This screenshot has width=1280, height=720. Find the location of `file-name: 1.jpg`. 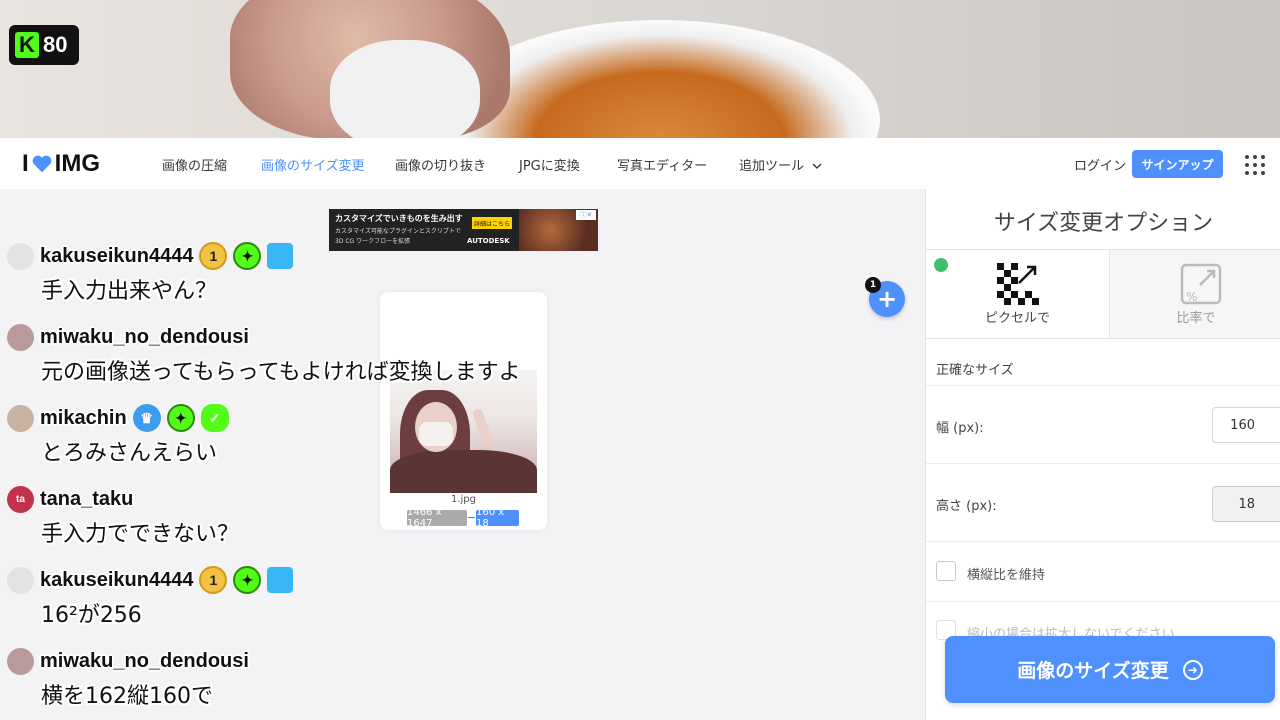

file-name: 1.jpg is located at coordinates (463, 499).